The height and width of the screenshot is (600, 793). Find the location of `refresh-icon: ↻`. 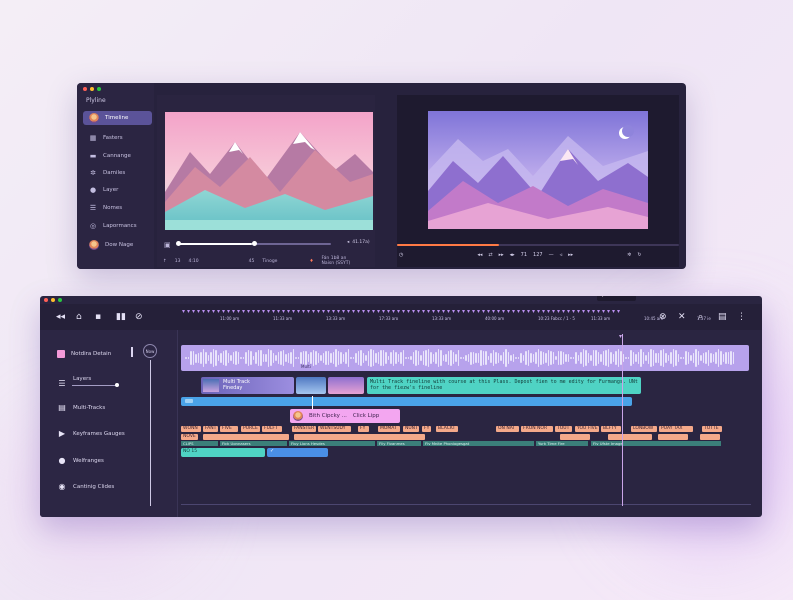

refresh-icon: ↻ is located at coordinates (639, 255).